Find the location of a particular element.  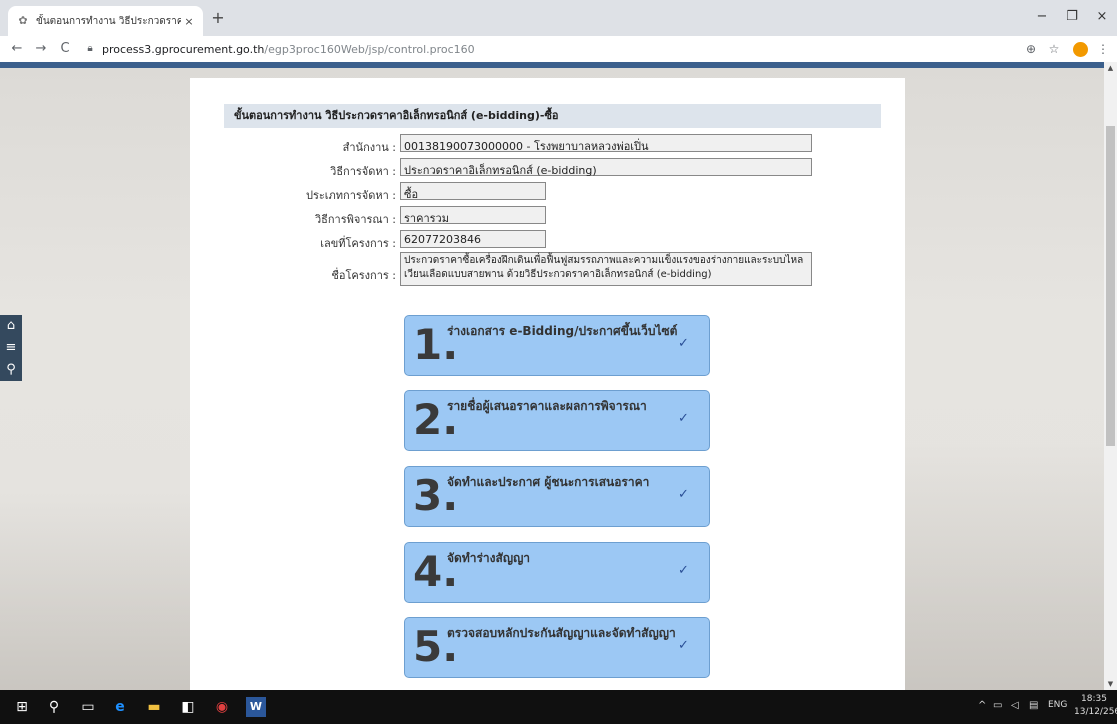

reload-button: C is located at coordinates (65, 49).